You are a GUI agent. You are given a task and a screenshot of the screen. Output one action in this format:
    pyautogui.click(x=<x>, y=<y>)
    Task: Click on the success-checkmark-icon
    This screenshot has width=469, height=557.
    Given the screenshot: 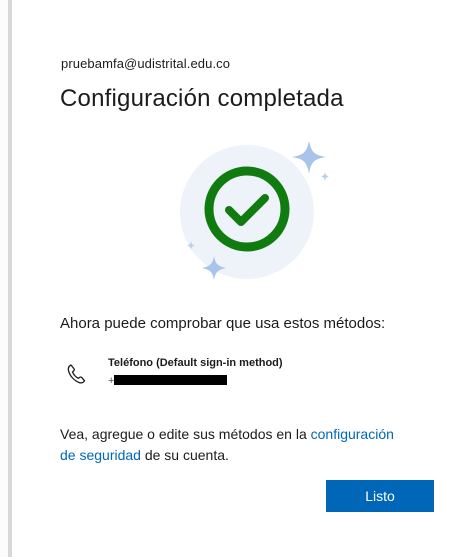 What is the action you would take?
    pyautogui.click(x=254, y=210)
    